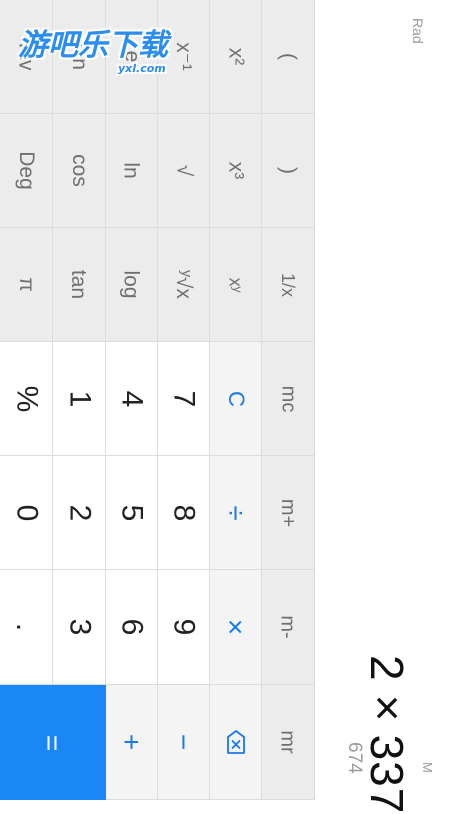 This screenshot has height=814, width=450. Describe the element at coordinates (79, 171) in the screenshot. I see `cos-key: cos` at that location.